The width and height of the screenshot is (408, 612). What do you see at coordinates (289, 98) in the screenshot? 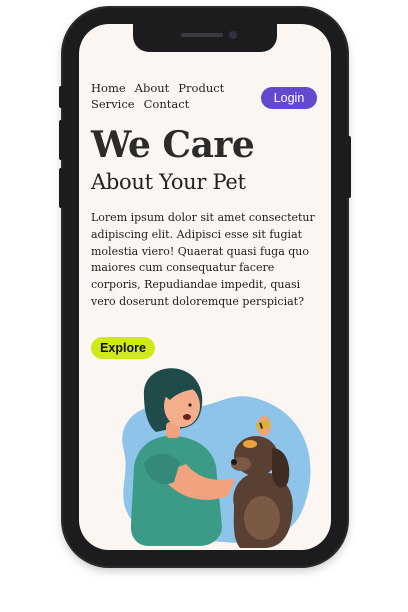
I see `login-button: Login` at bounding box center [289, 98].